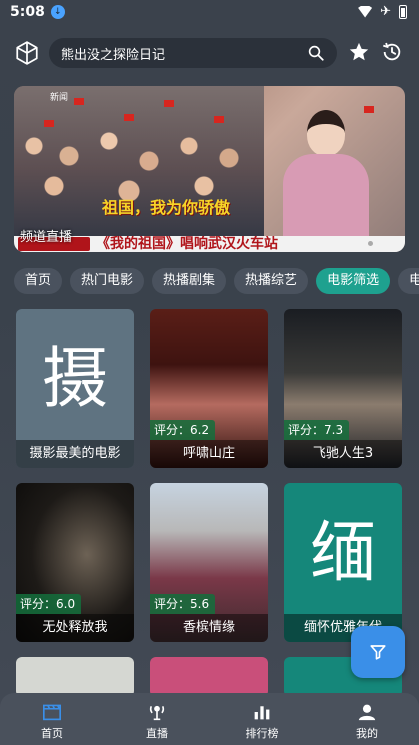 The width and height of the screenshot is (419, 745). Describe the element at coordinates (209, 454) in the screenshot. I see `card-title: 呼啸山庄` at that location.